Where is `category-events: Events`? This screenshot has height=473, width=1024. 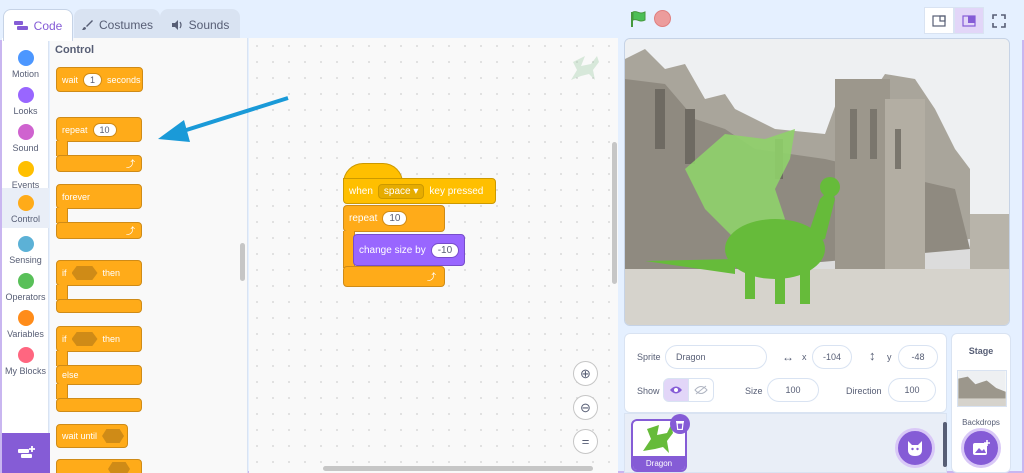 category-events: Events is located at coordinates (25, 171).